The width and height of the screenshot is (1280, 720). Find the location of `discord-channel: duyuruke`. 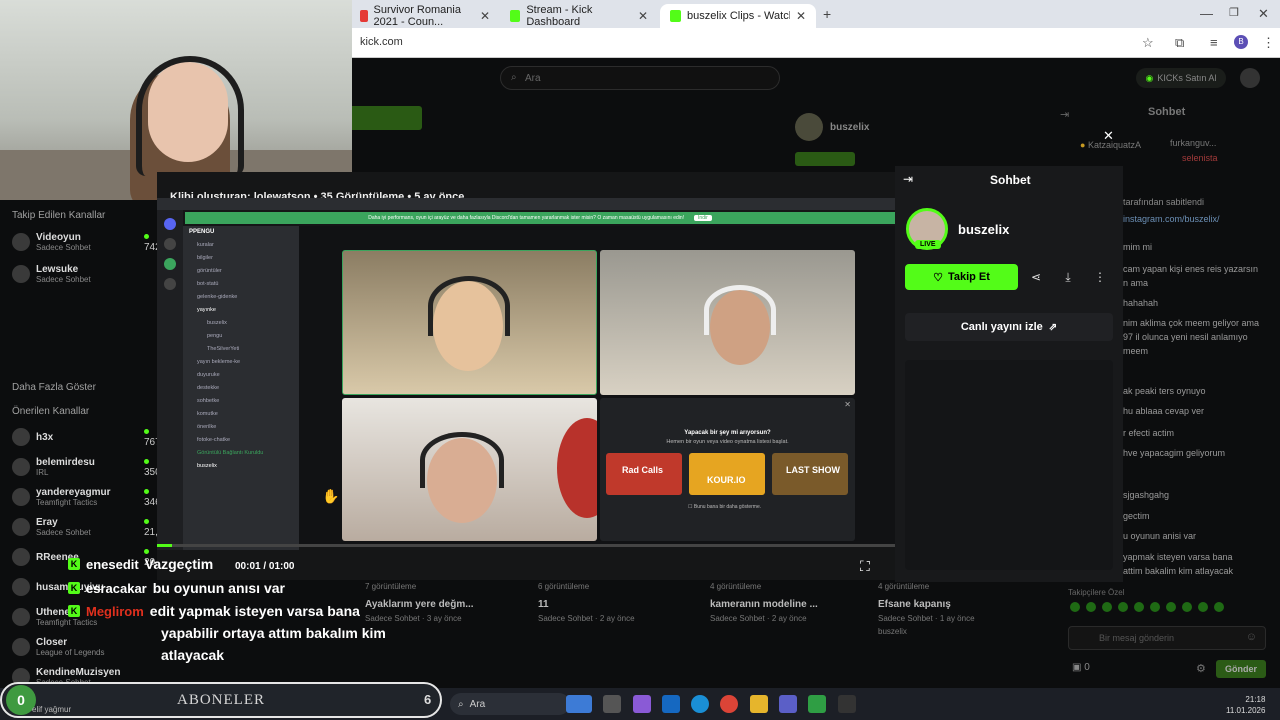

discord-channel: duyuruke is located at coordinates (241, 375).